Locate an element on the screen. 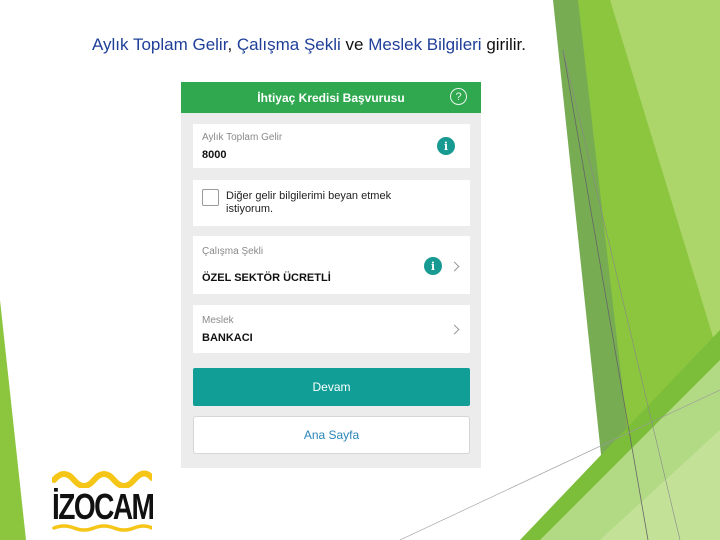  home-button: Ana Sayfa is located at coordinates (331, 435).